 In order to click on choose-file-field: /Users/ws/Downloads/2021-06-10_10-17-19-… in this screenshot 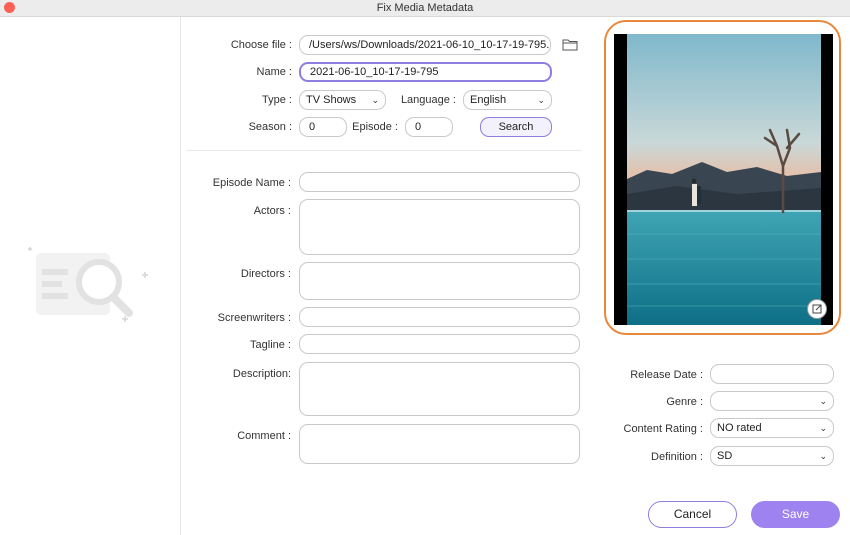, I will do `click(425, 45)`.